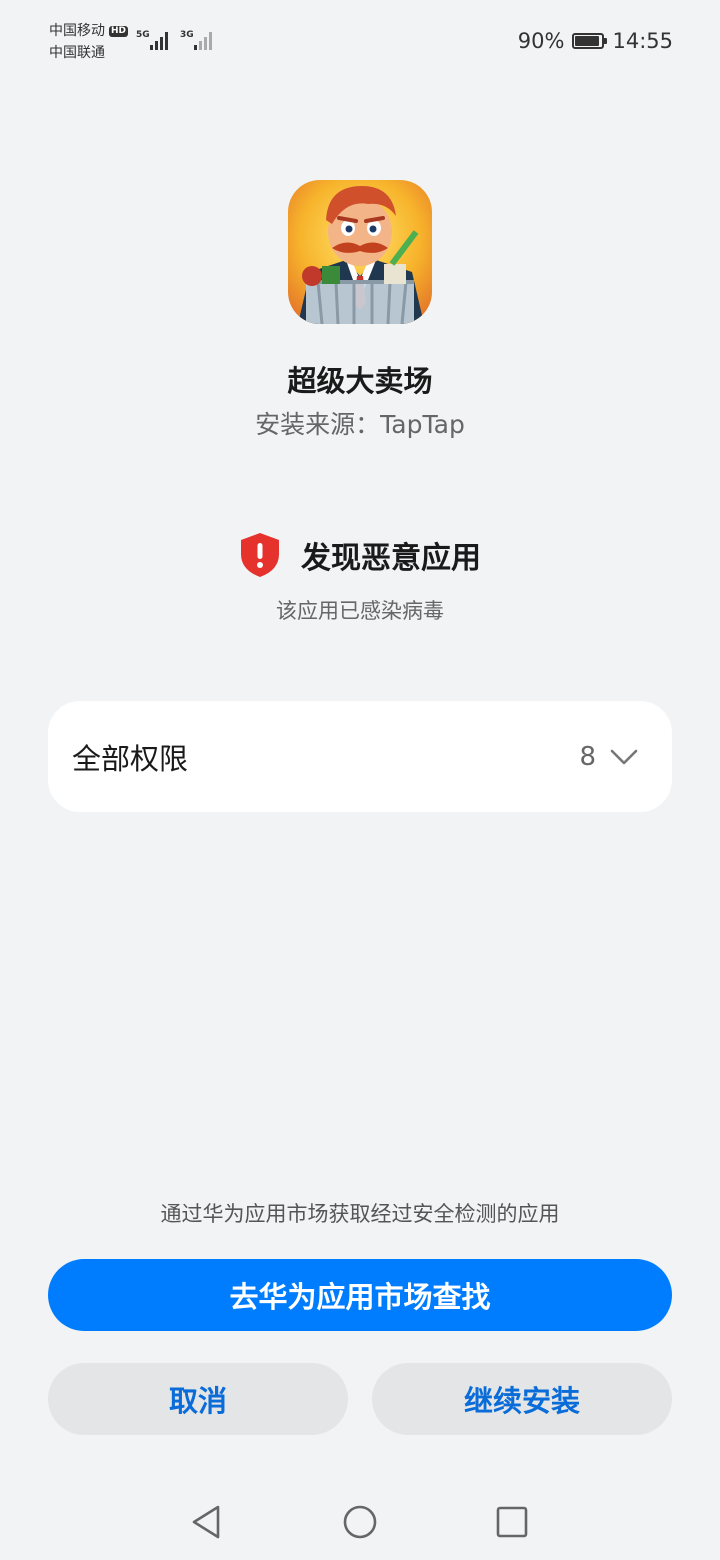  I want to click on cancel-button: 取消, so click(198, 1399).